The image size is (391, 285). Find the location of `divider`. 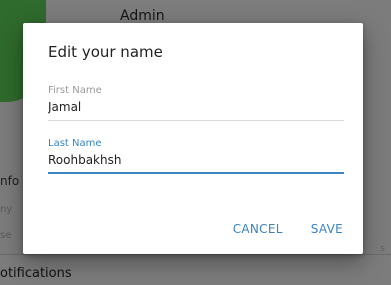

divider is located at coordinates (195, 254).